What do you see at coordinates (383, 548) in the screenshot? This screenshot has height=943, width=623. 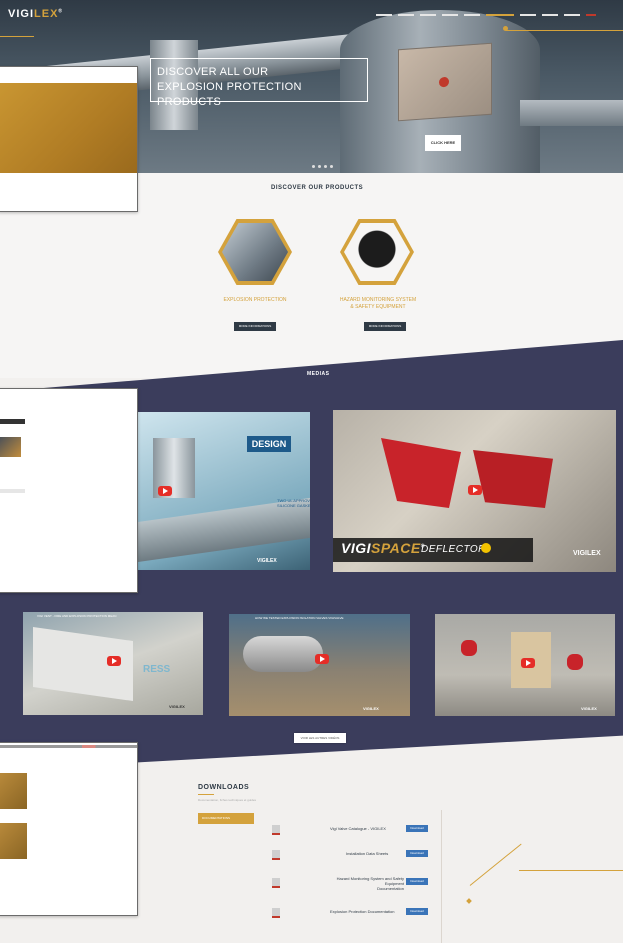 I see `vigispace-brand: VIGISPACE®` at bounding box center [383, 548].